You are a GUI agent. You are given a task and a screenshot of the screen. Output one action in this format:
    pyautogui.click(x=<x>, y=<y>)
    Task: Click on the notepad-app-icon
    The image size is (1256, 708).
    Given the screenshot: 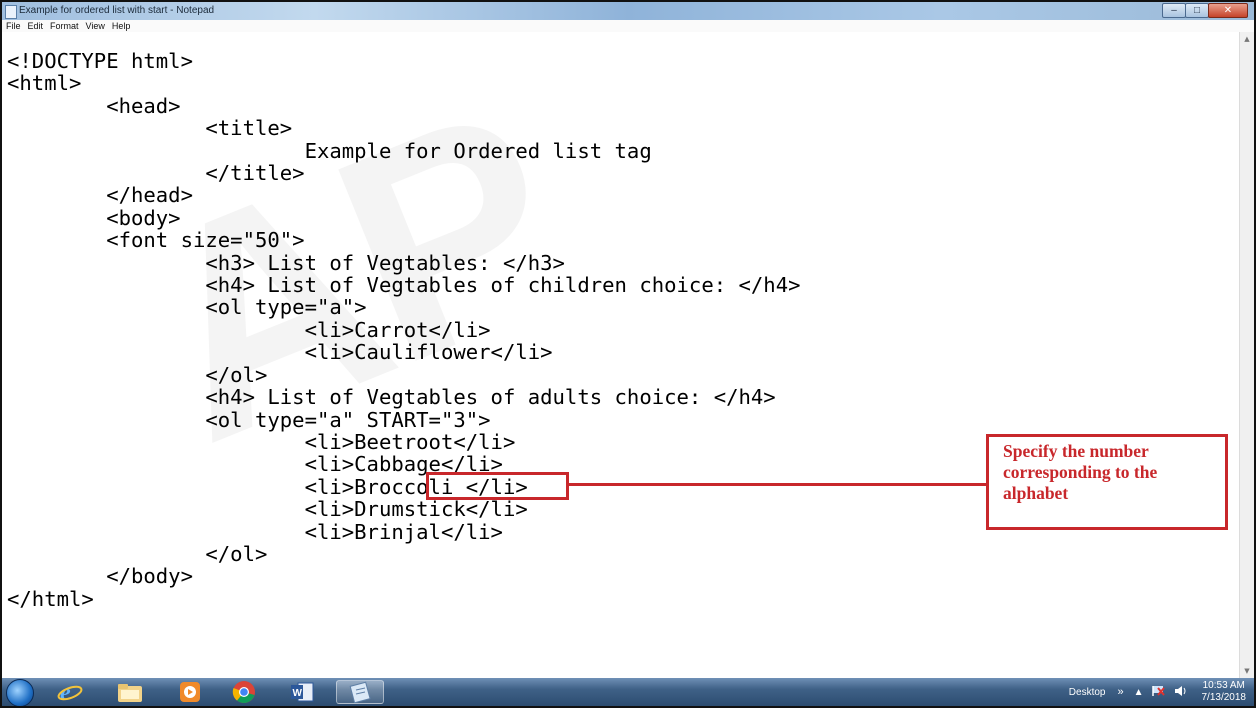 What is the action you would take?
    pyautogui.click(x=11, y=12)
    